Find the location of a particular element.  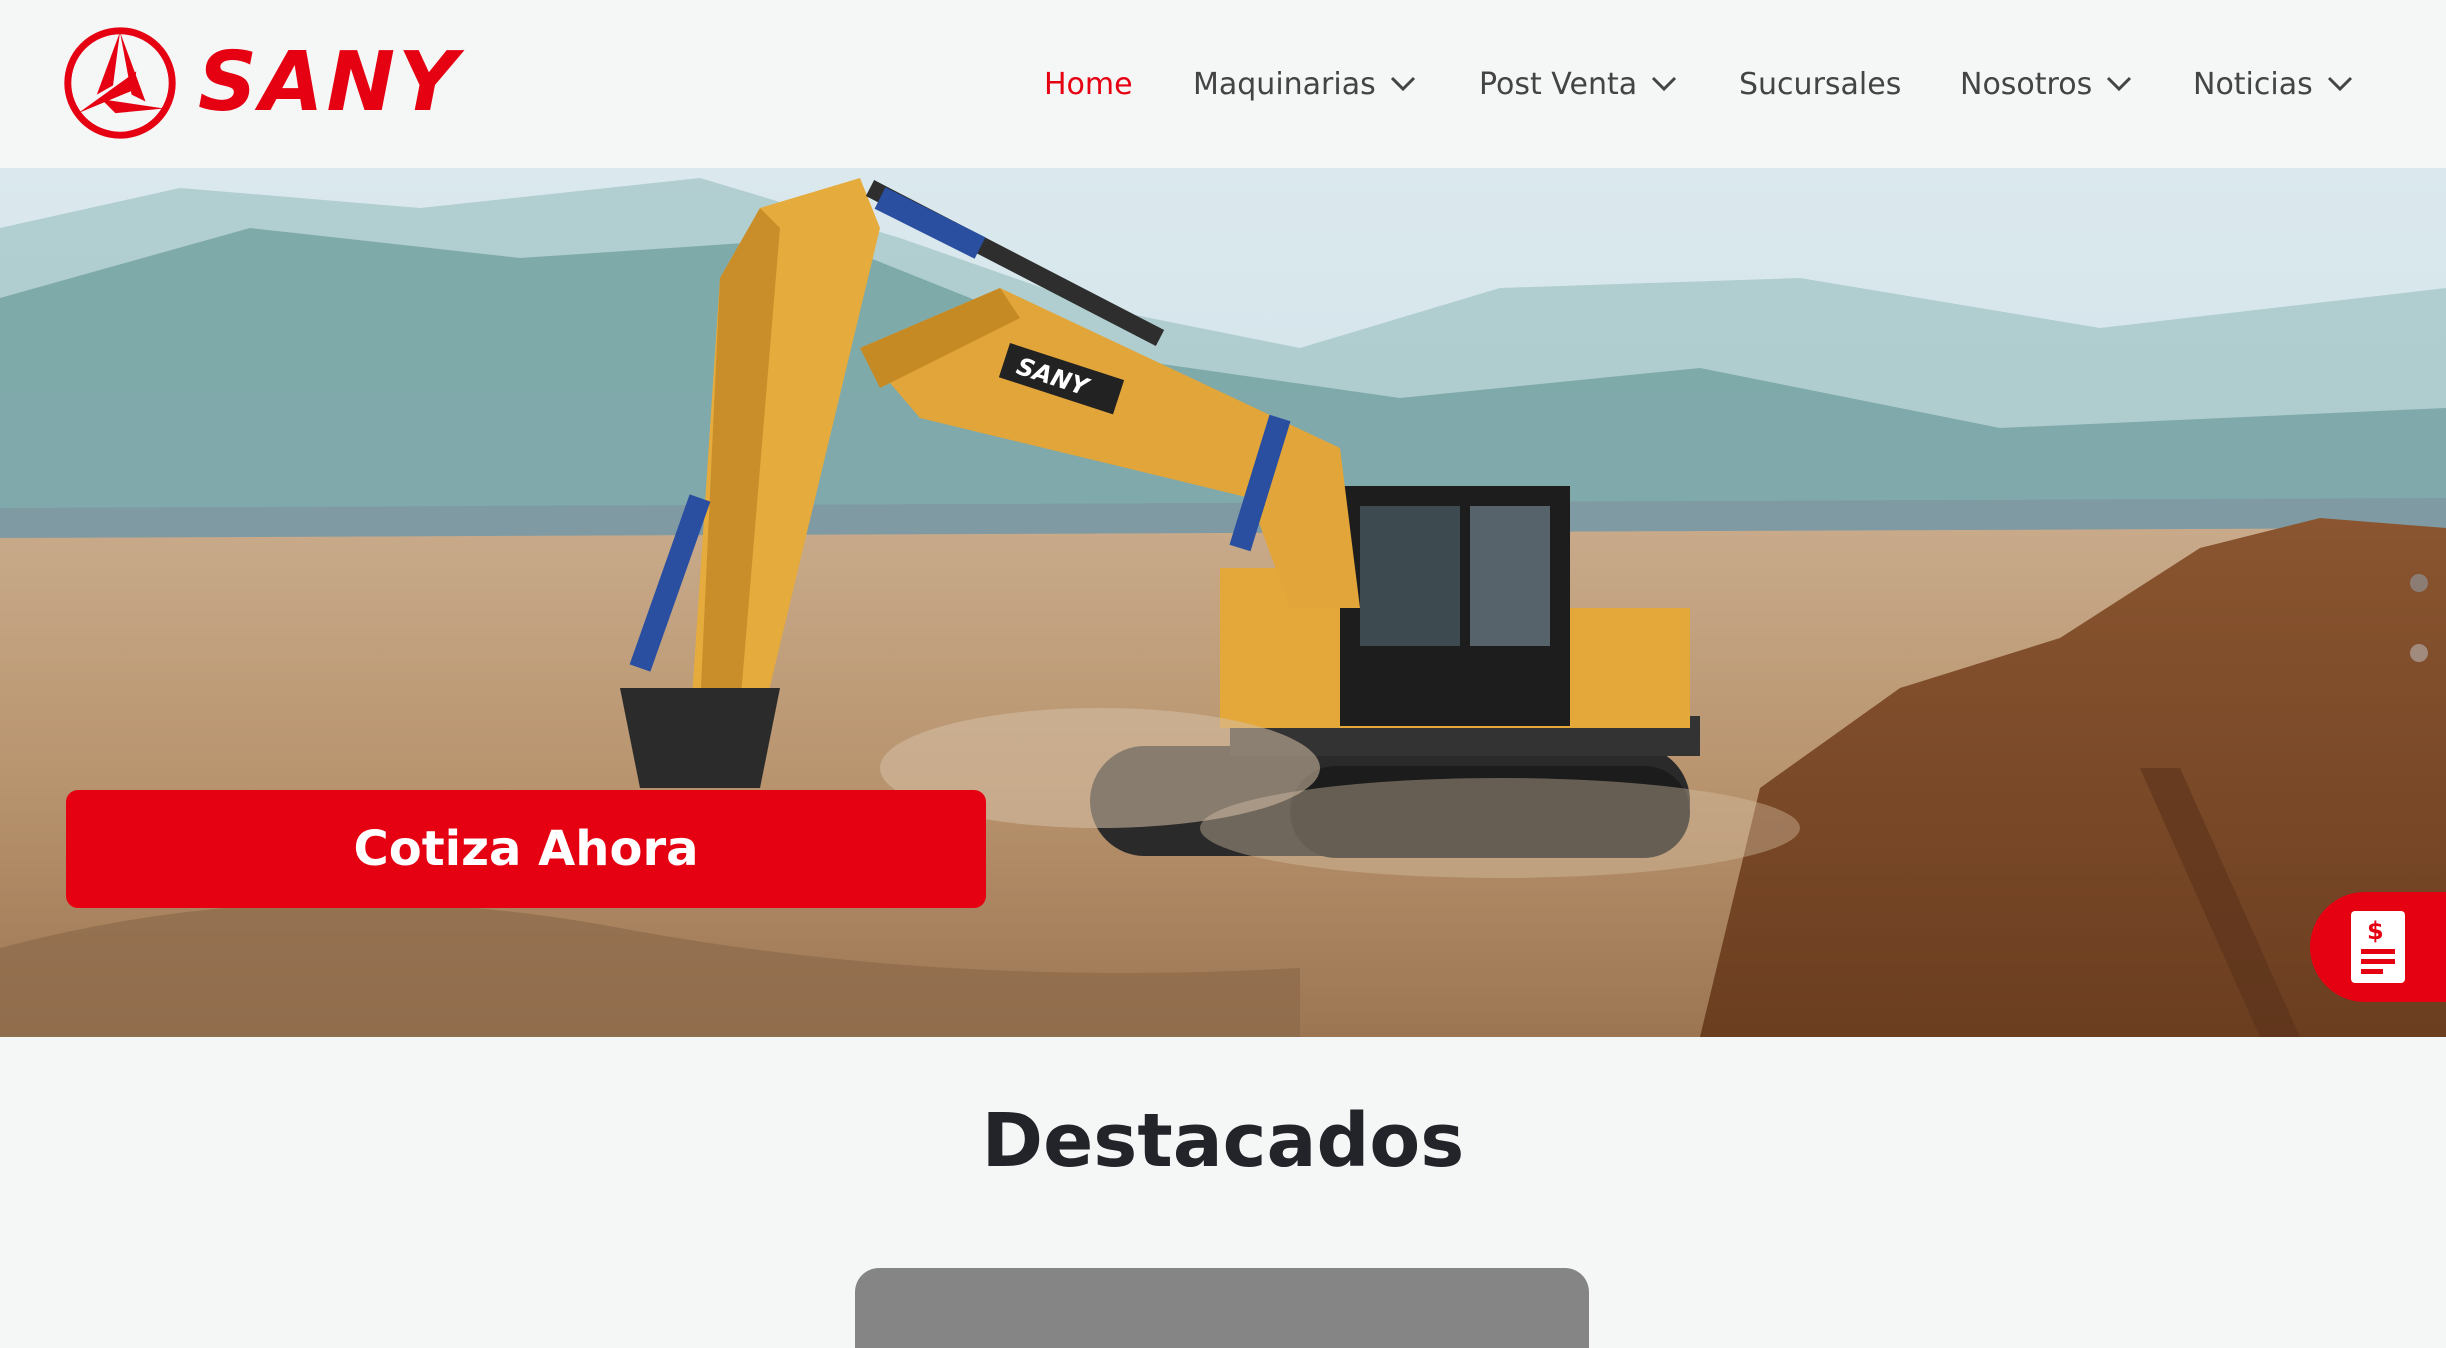

quote-invoice-icon: $ is located at coordinates (2378, 947).